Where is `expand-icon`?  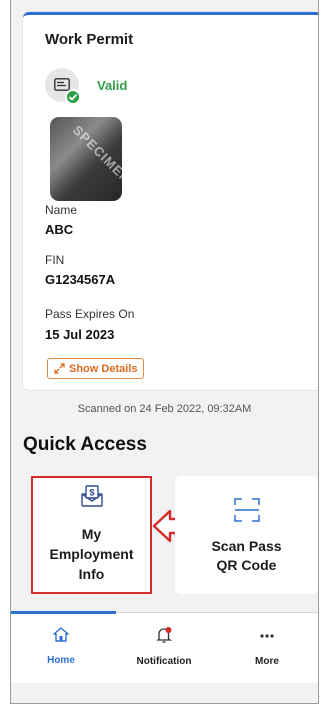
expand-icon is located at coordinates (59, 368).